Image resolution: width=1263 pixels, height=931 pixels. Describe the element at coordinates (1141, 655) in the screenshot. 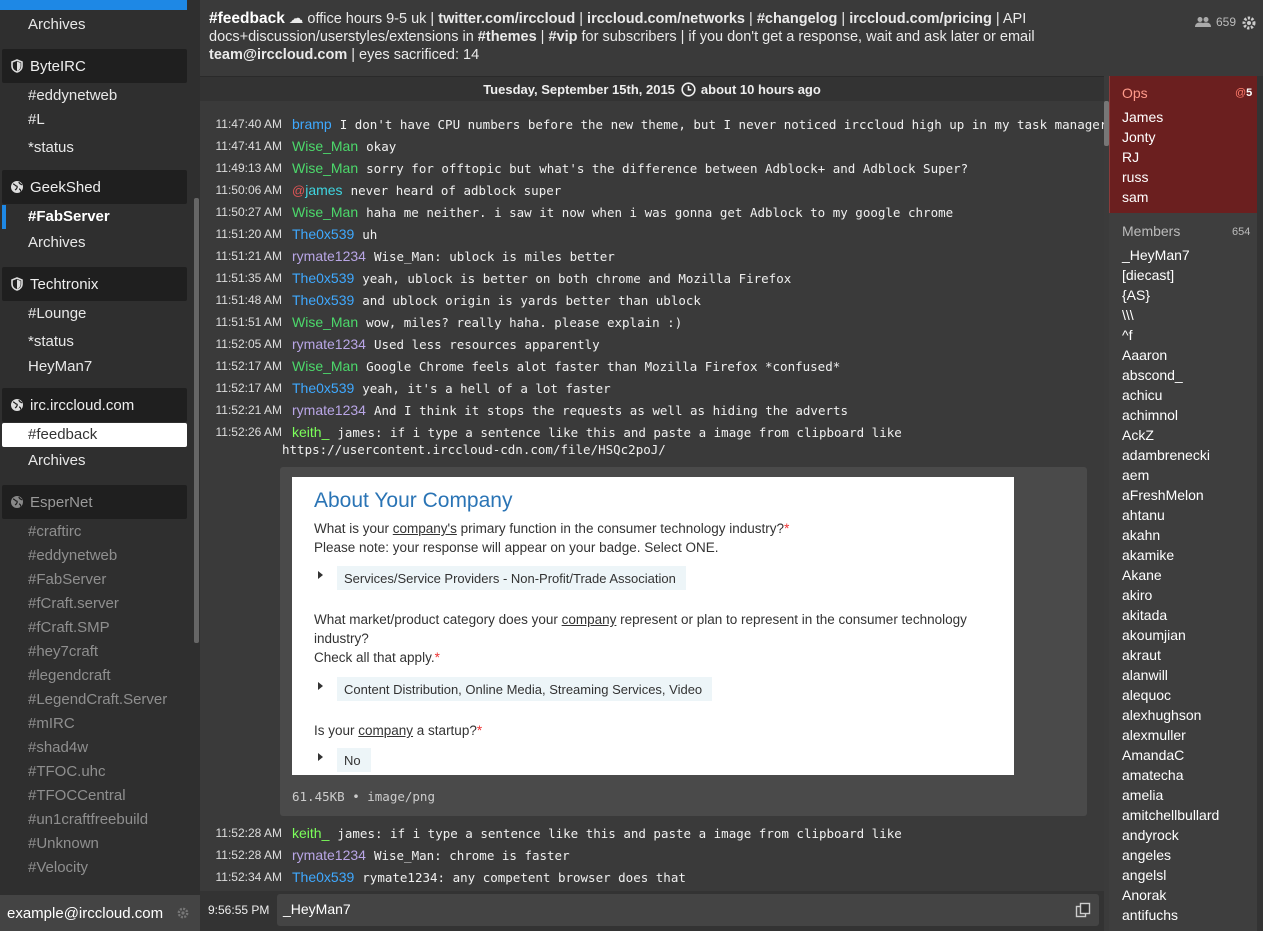

I see `member: akraut` at that location.